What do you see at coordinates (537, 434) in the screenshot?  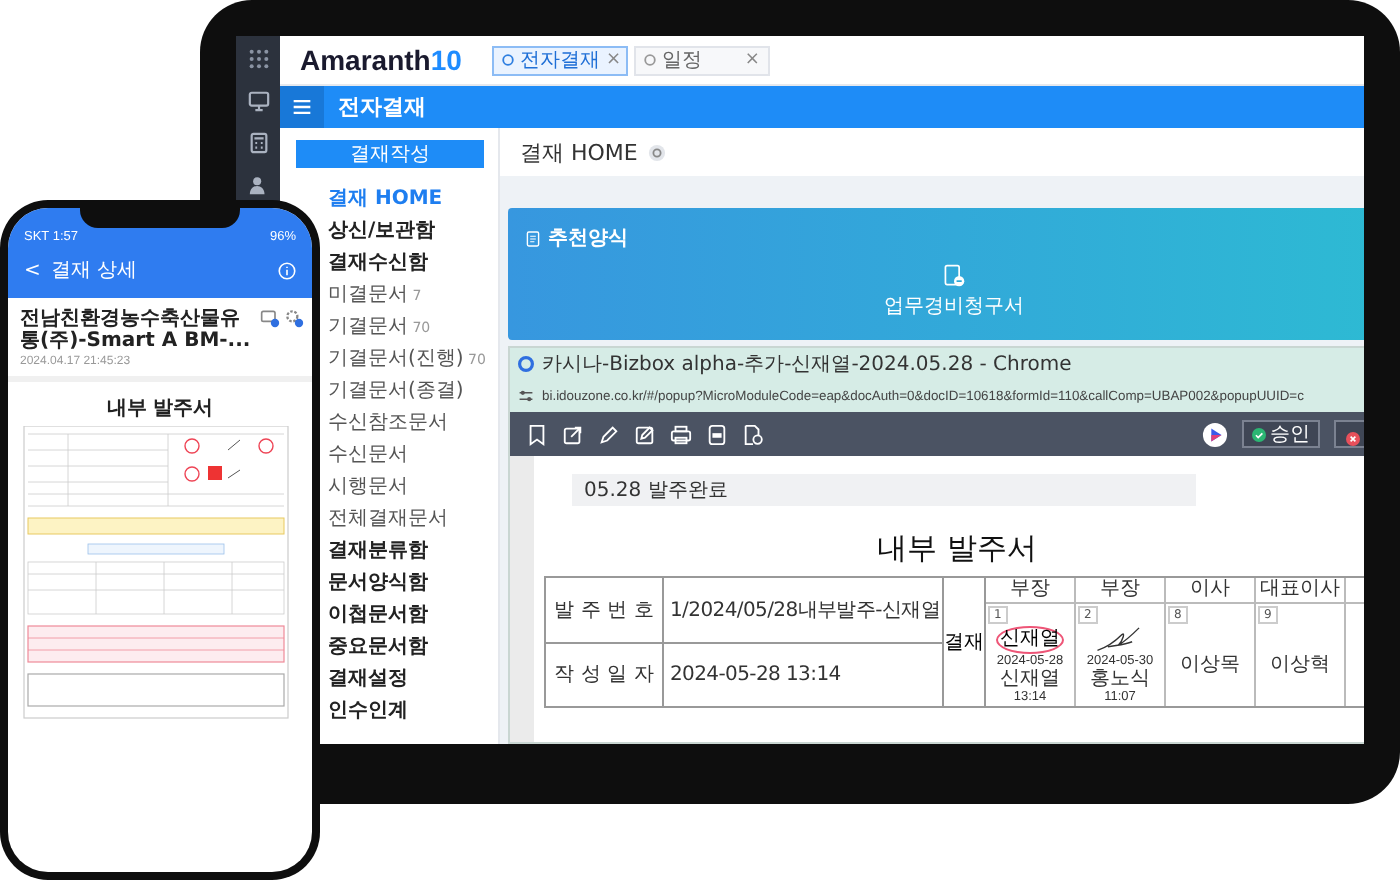 I see `bookmark-icon` at bounding box center [537, 434].